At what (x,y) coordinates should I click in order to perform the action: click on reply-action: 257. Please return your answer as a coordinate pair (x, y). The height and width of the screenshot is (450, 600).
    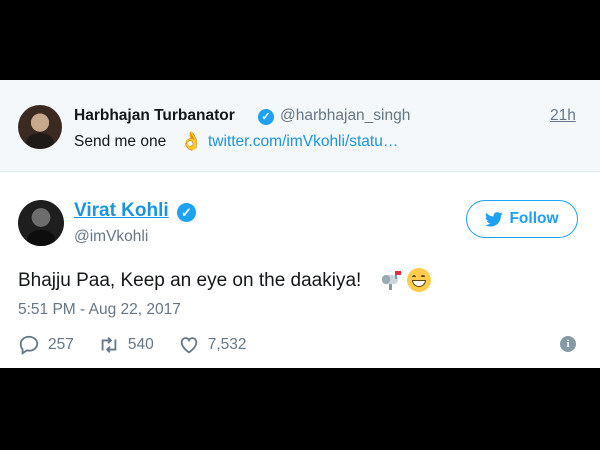
    Looking at the image, I should click on (46, 345).